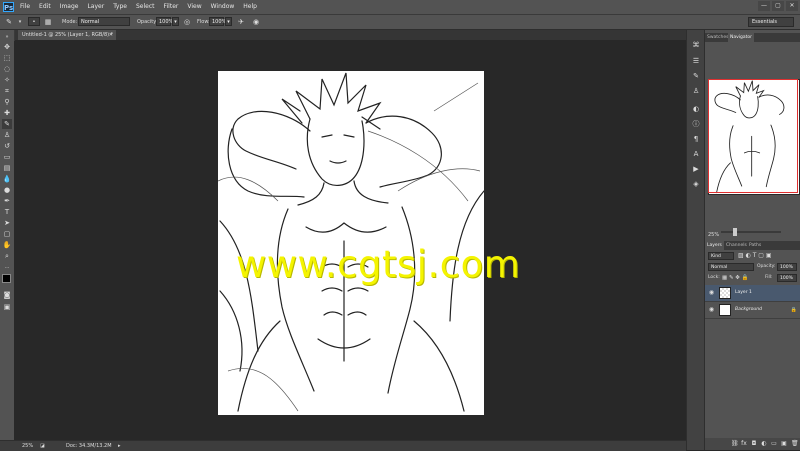 The image size is (800, 451). Describe the element at coordinates (735, 444) in the screenshot. I see `link-layers-icon: ⛓` at that location.